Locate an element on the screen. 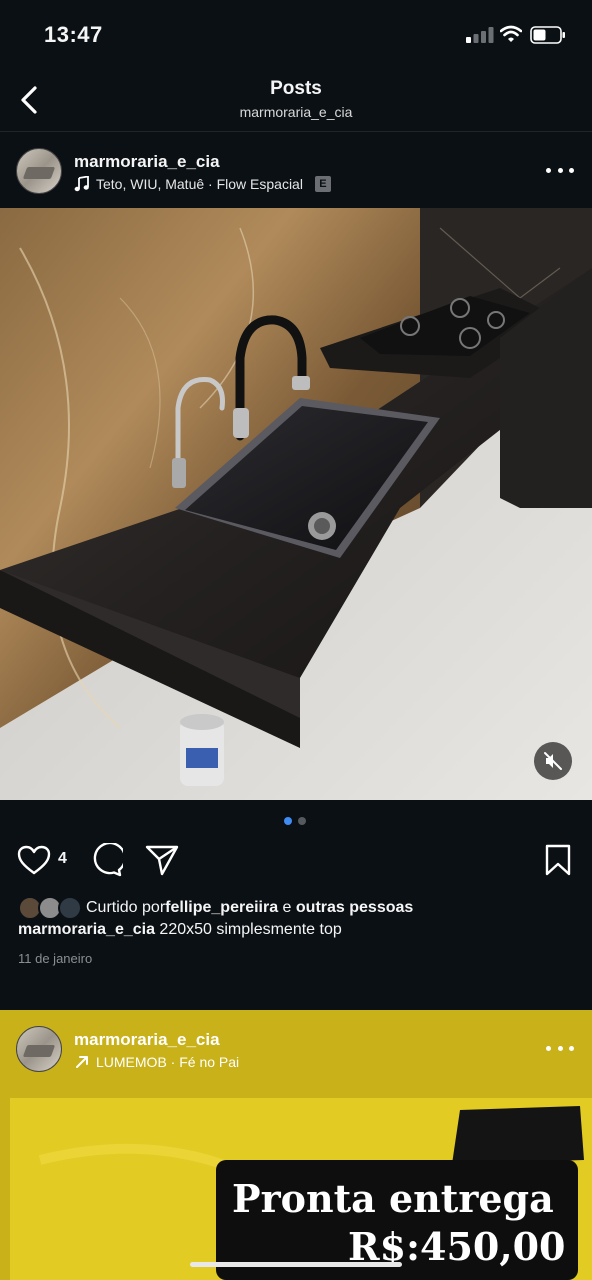  page-subtitle: marmoraria_e_cia is located at coordinates (296, 112).